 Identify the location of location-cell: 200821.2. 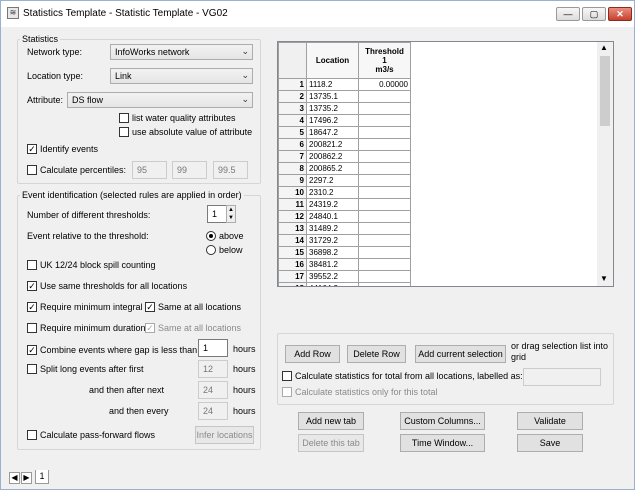
(332, 144).